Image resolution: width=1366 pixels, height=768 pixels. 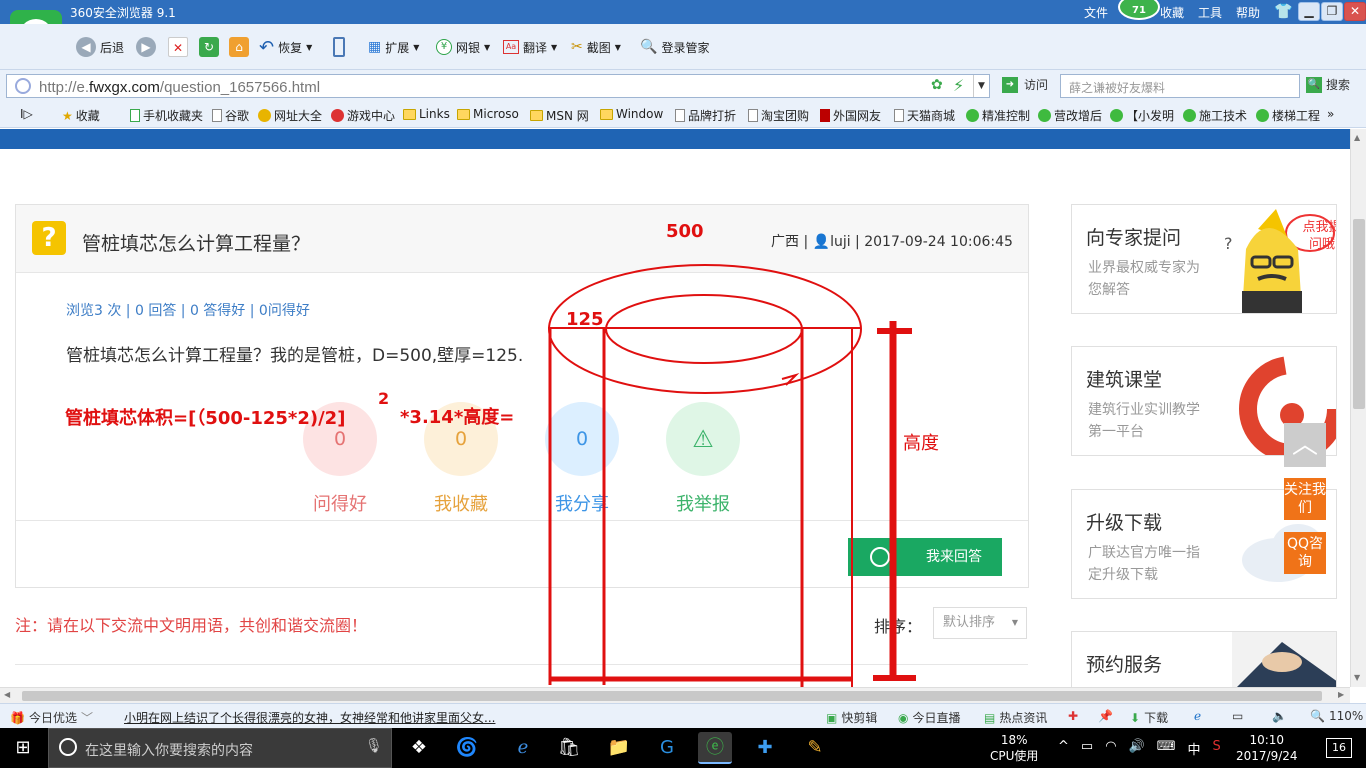 What do you see at coordinates (1339, 748) in the screenshot?
I see `notification-center: 16` at bounding box center [1339, 748].